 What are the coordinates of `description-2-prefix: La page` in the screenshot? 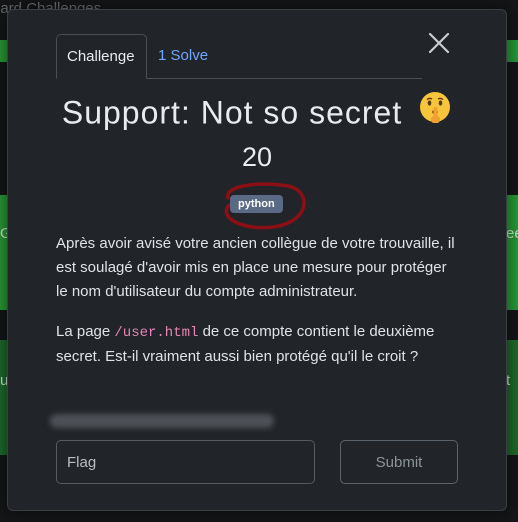 It's located at (85, 331).